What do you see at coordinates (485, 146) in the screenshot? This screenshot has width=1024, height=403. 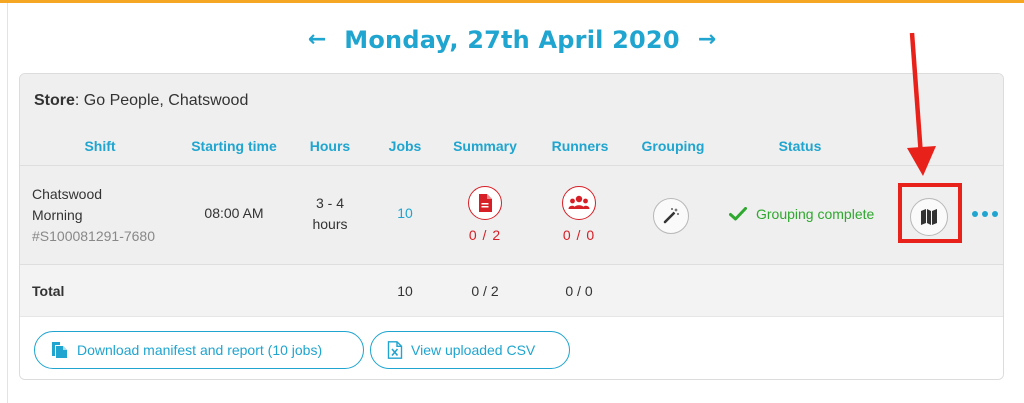 I see `col-summary: Summary` at bounding box center [485, 146].